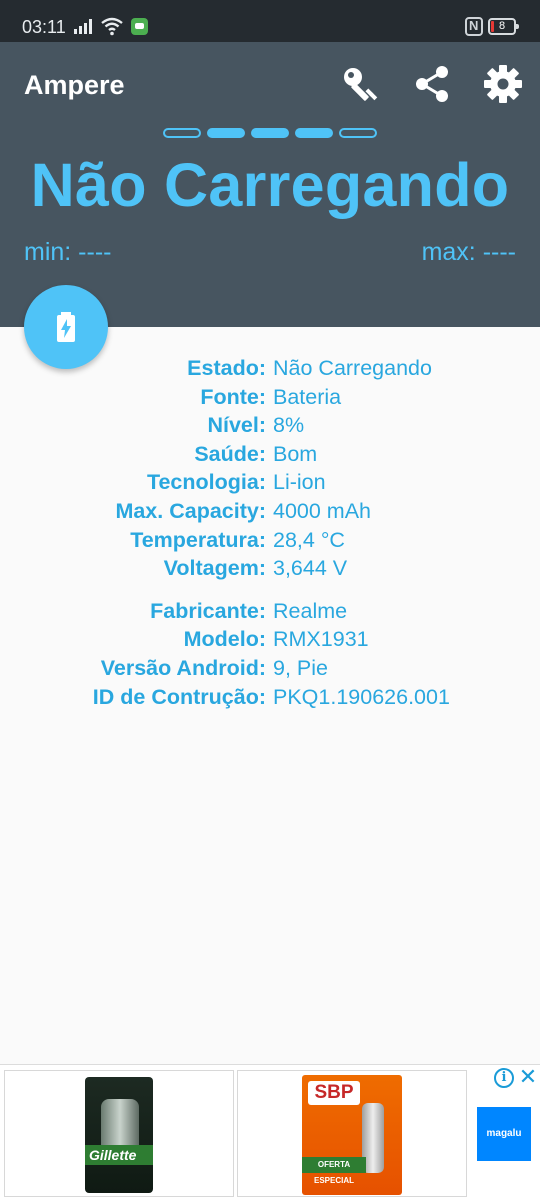  I want to click on info-row-voltagem: Voltagem: 3,644 V, so click(270, 570).